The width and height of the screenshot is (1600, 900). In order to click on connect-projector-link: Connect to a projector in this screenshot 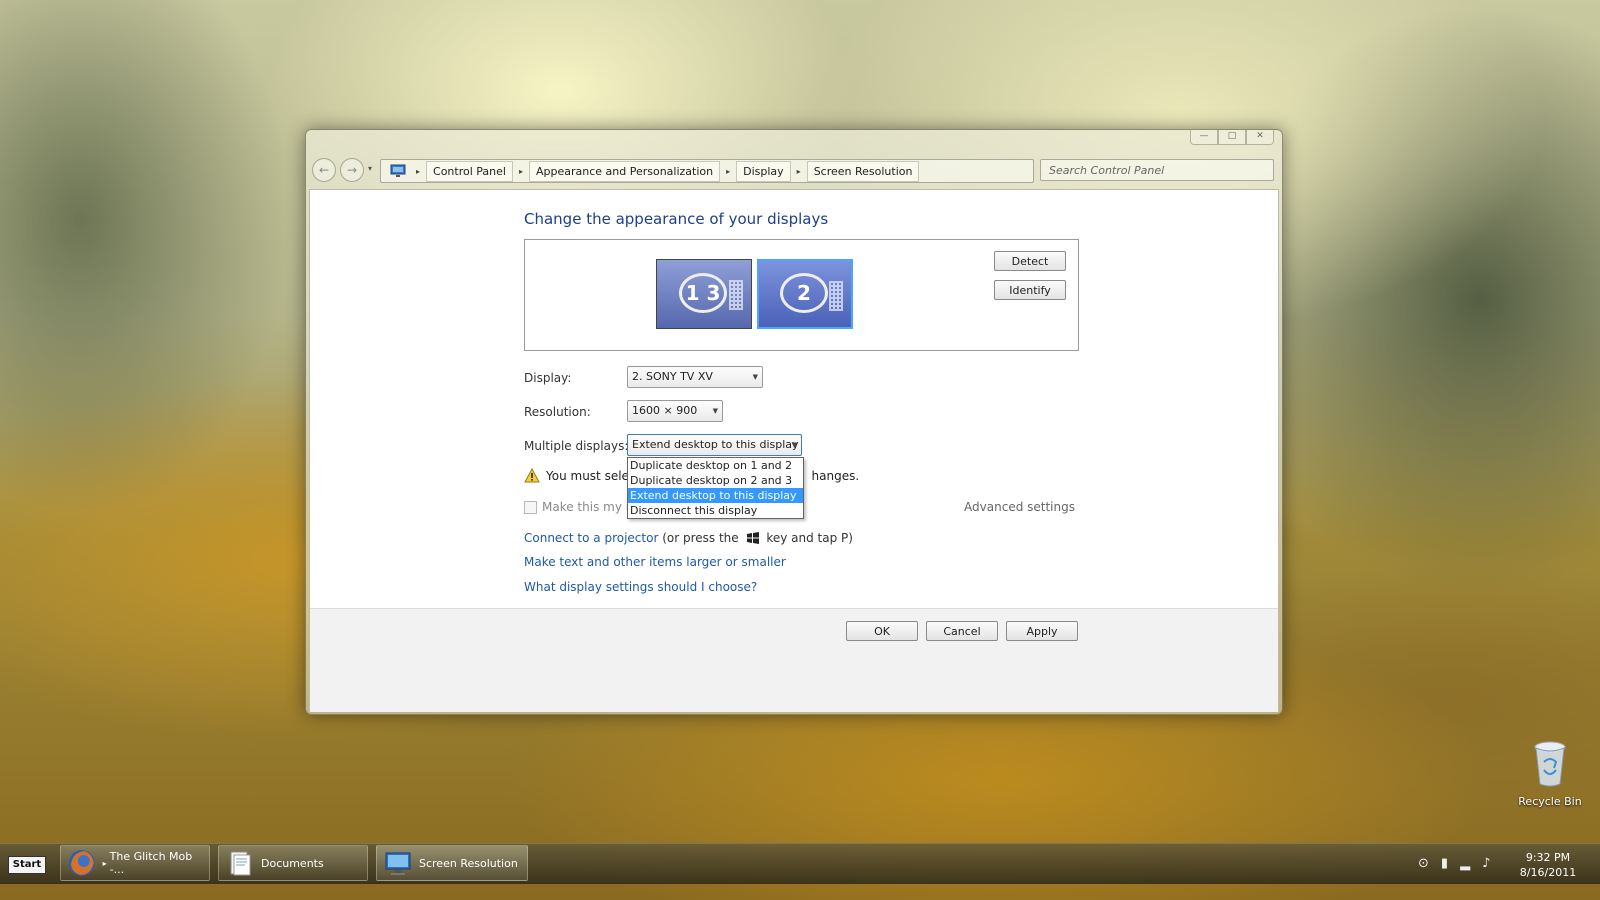, I will do `click(591, 538)`.